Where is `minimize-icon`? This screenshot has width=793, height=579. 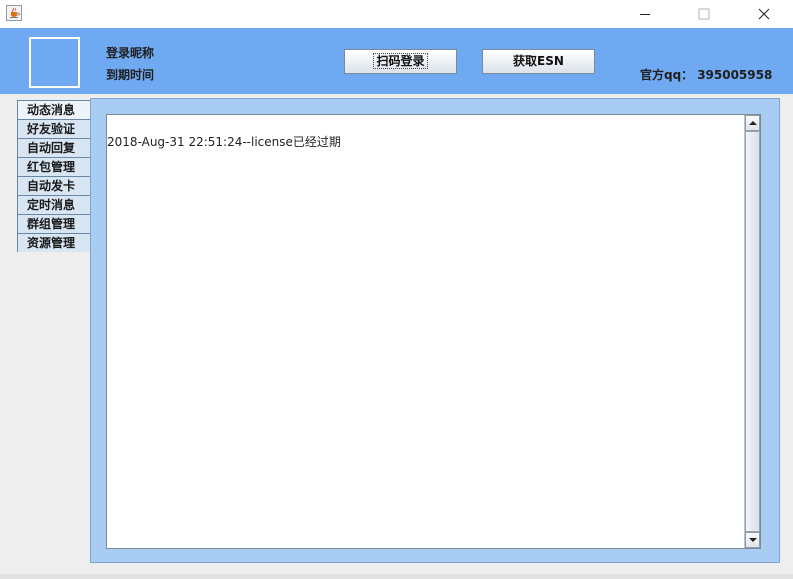
minimize-icon is located at coordinates (645, 14).